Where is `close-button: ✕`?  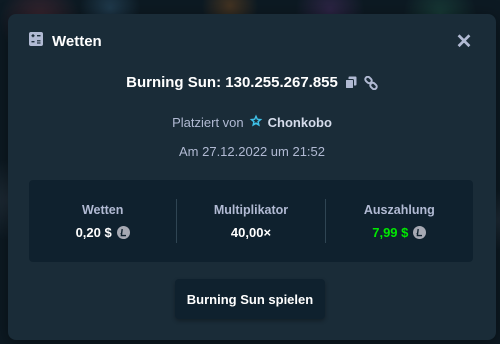
close-button: ✕ is located at coordinates (464, 41).